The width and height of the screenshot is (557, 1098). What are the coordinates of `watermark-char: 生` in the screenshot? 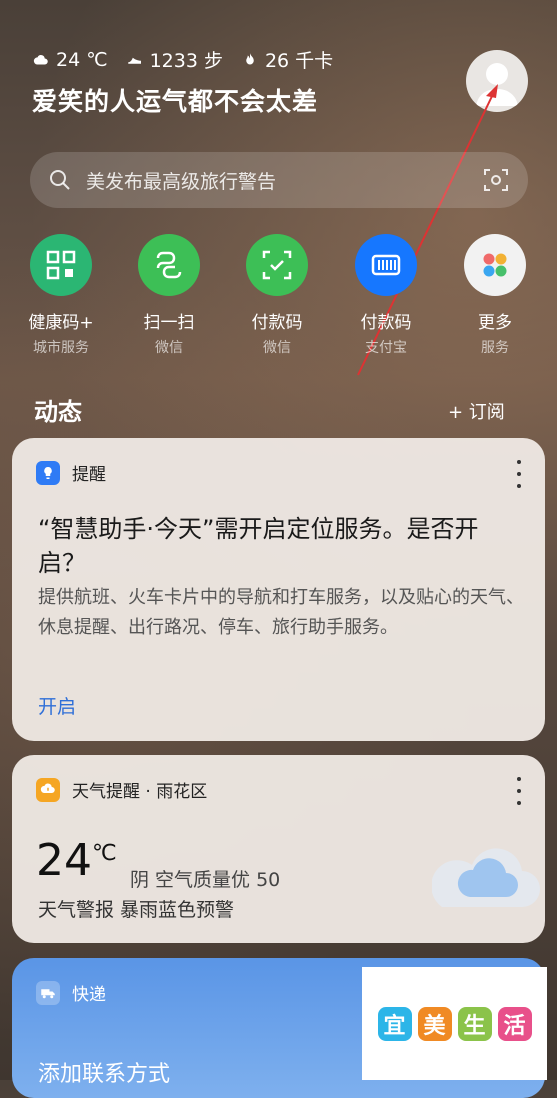 It's located at (474, 1023).